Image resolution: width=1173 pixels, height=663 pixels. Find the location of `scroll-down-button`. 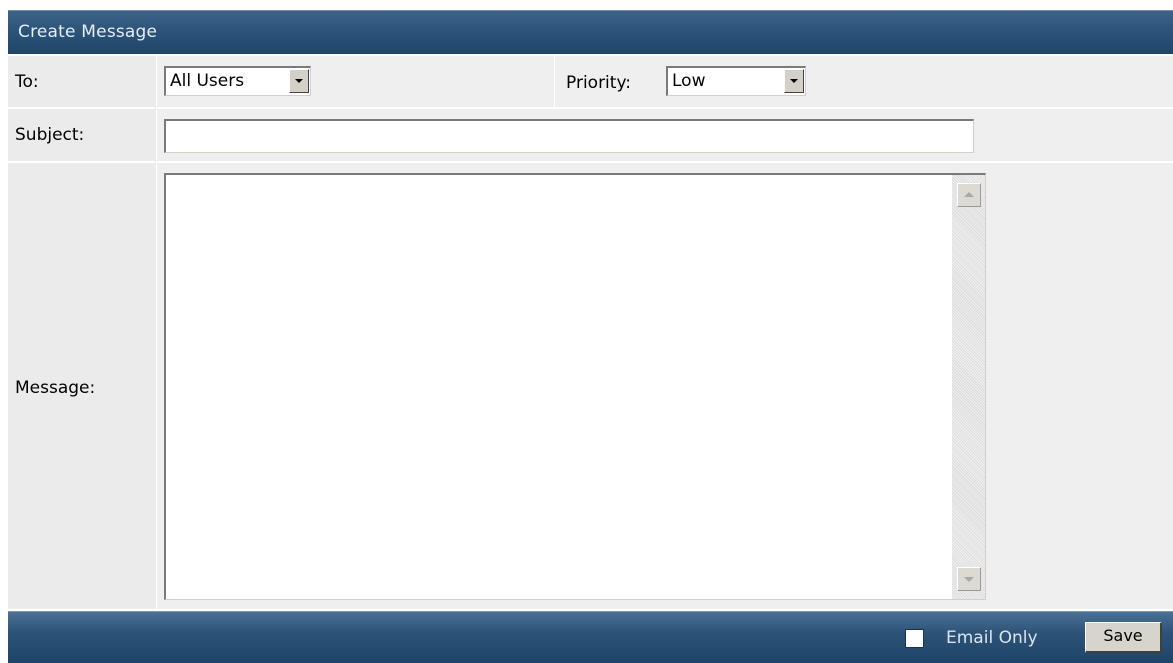

scroll-down-button is located at coordinates (969, 579).